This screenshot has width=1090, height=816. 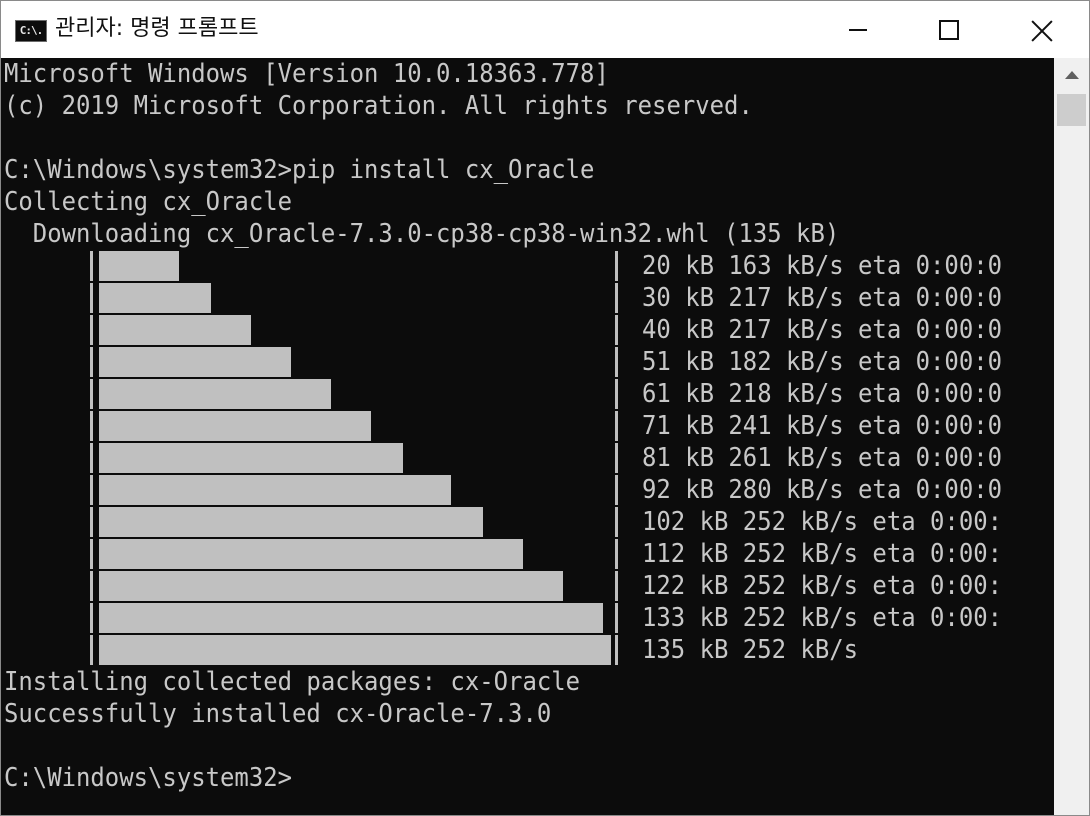 I want to click on progress-stat-text: 133 kB 252 kB/s eta 0:00:, so click(x=822, y=618).